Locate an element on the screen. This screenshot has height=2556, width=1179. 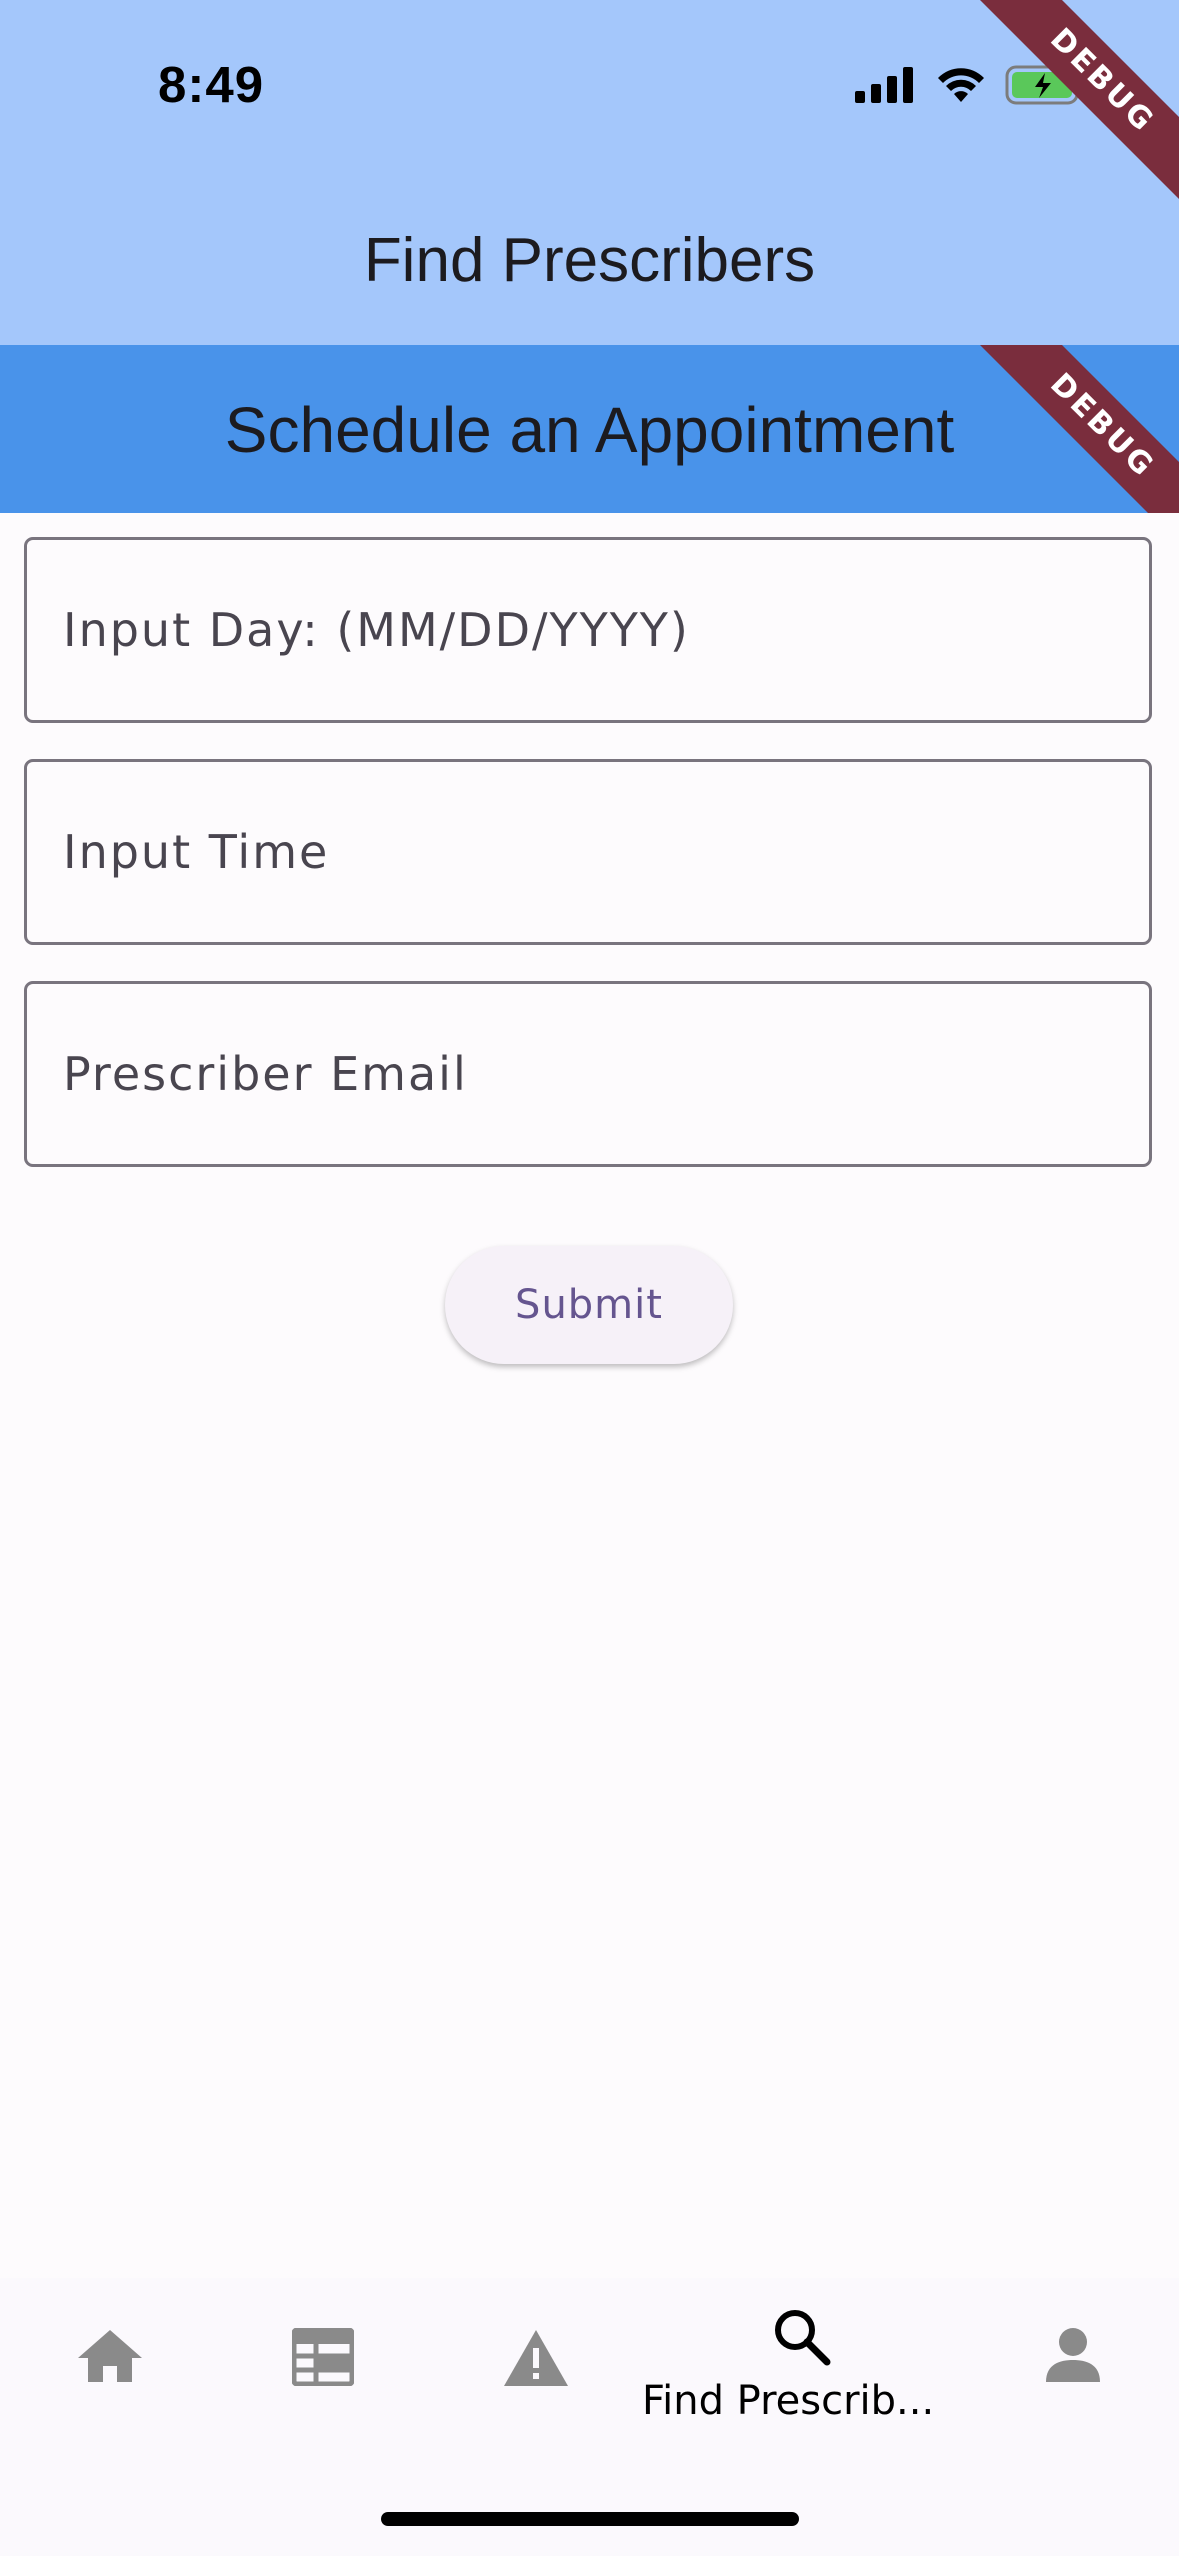
email-field is located at coordinates (588, 1074).